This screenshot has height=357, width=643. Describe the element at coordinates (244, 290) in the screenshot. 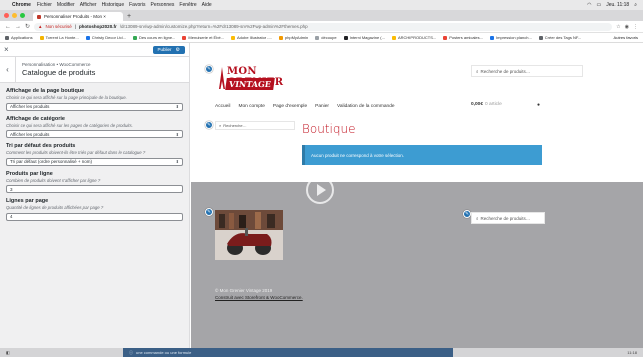

I see `copyright-text: © Mon Grenier Vintage 2019` at that location.